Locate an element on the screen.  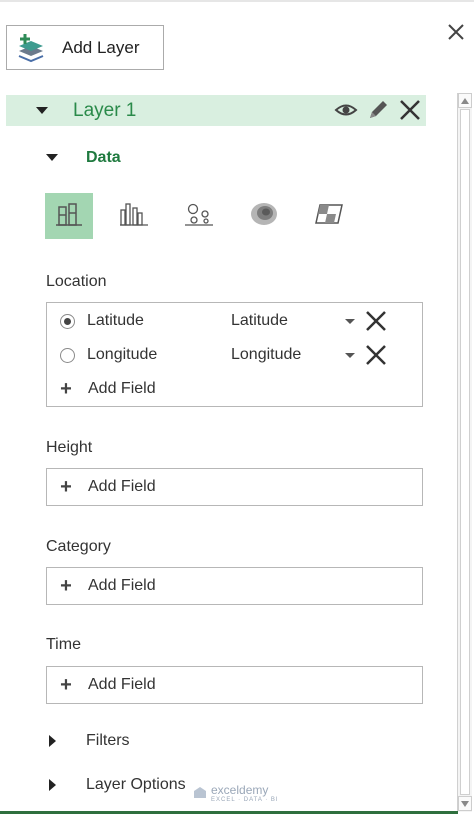
exceldemy-logo-icon is located at coordinates (200, 792).